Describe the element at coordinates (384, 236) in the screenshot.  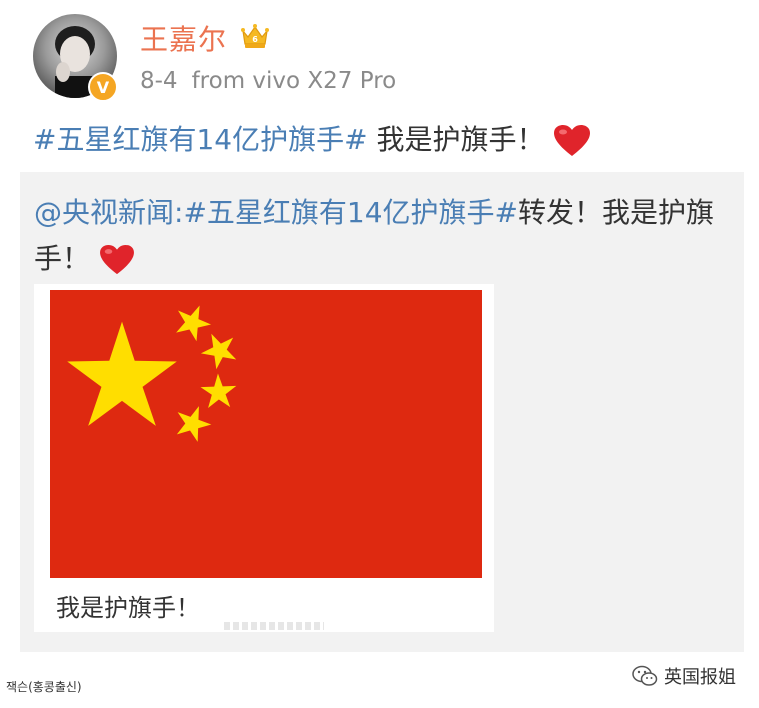
I see `repost-text: @央视新闻:#五星红旗有14亿护旗手#转发！我是护旗手！` at that location.